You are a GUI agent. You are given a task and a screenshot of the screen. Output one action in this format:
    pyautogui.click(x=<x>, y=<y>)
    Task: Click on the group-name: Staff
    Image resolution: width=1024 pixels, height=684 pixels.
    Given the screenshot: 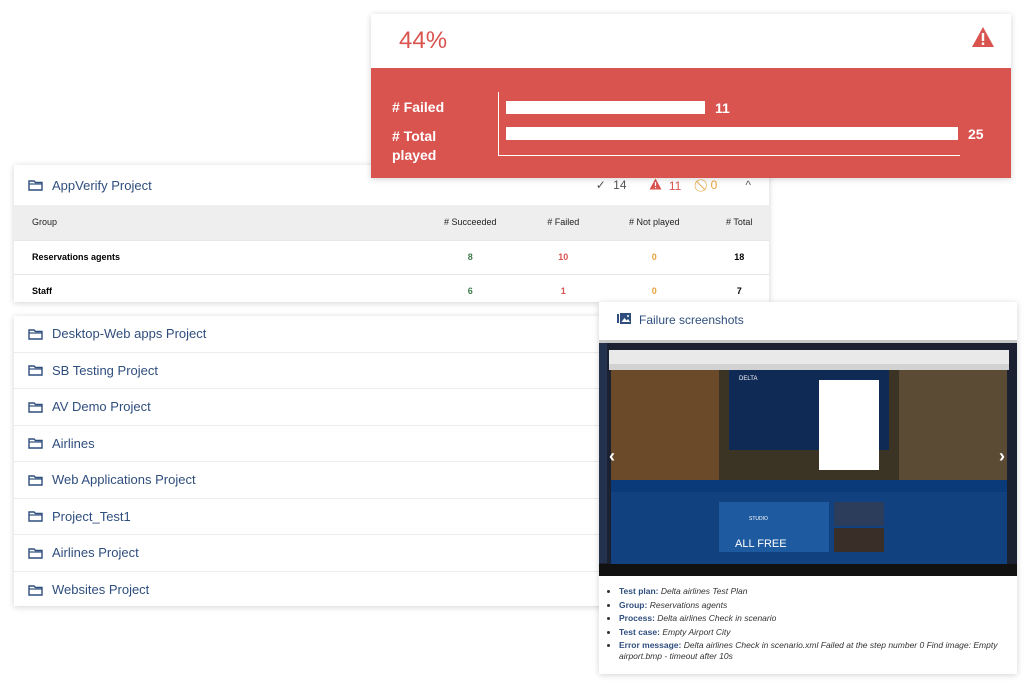 What is the action you would take?
    pyautogui.click(x=213, y=290)
    